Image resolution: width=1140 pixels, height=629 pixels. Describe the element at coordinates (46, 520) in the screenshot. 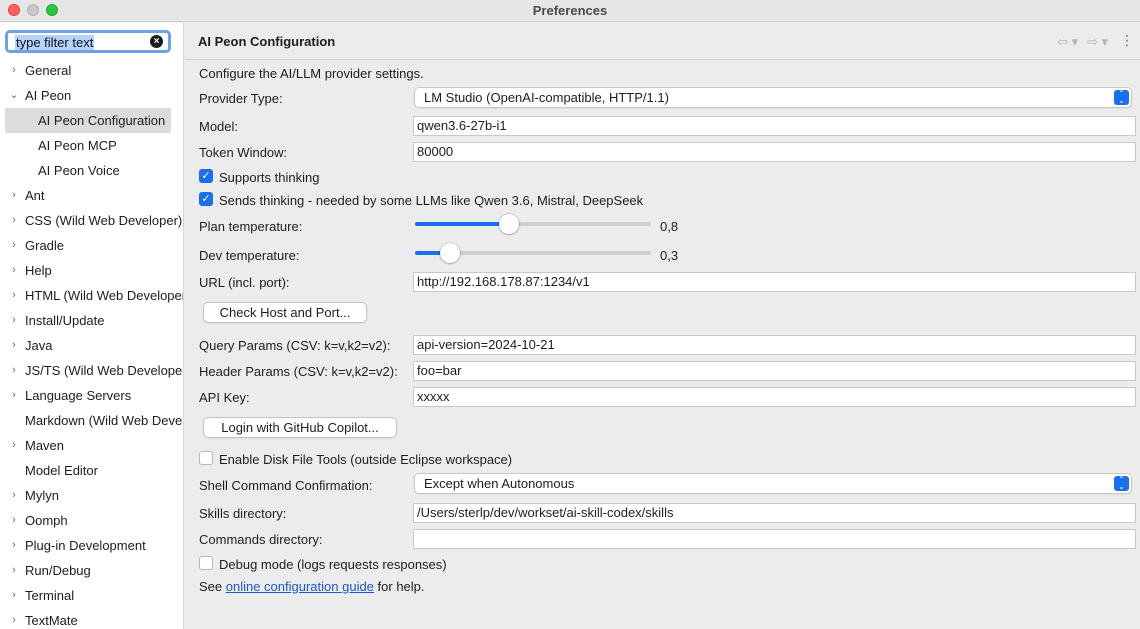

I see `sidebar-item-label: Oomph` at that location.